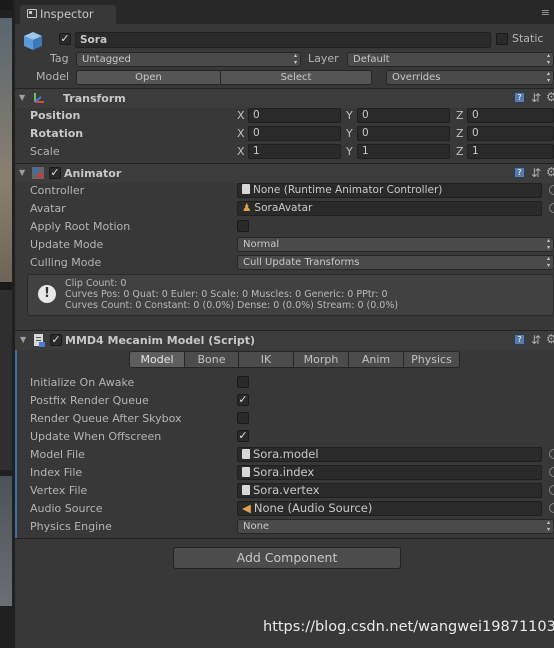  I want to click on layer-dropdown: Default, so click(450, 59).